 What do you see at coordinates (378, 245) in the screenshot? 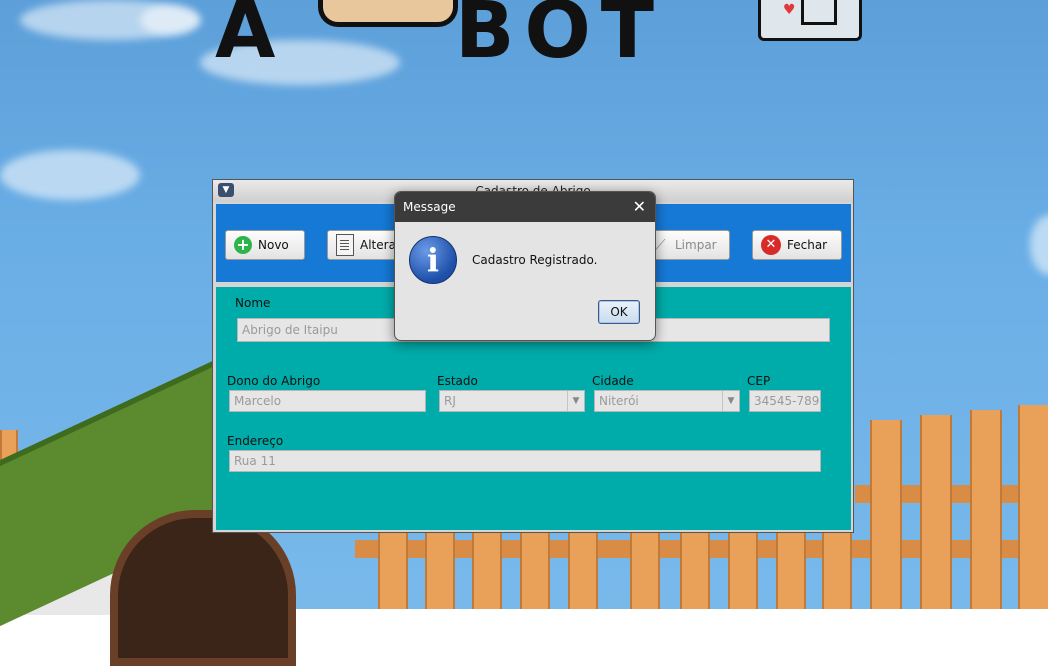
I see `alterar-button-label: Altera` at bounding box center [378, 245].